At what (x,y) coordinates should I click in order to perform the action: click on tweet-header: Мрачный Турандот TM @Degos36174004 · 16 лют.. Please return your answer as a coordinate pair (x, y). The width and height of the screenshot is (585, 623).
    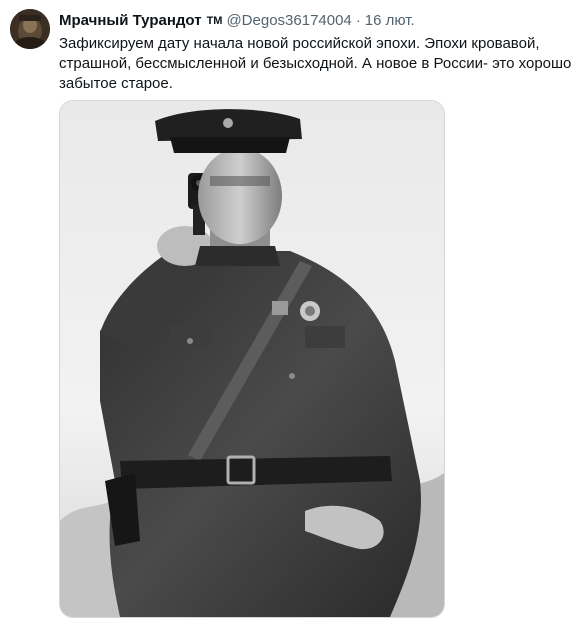
    Looking at the image, I should click on (237, 21).